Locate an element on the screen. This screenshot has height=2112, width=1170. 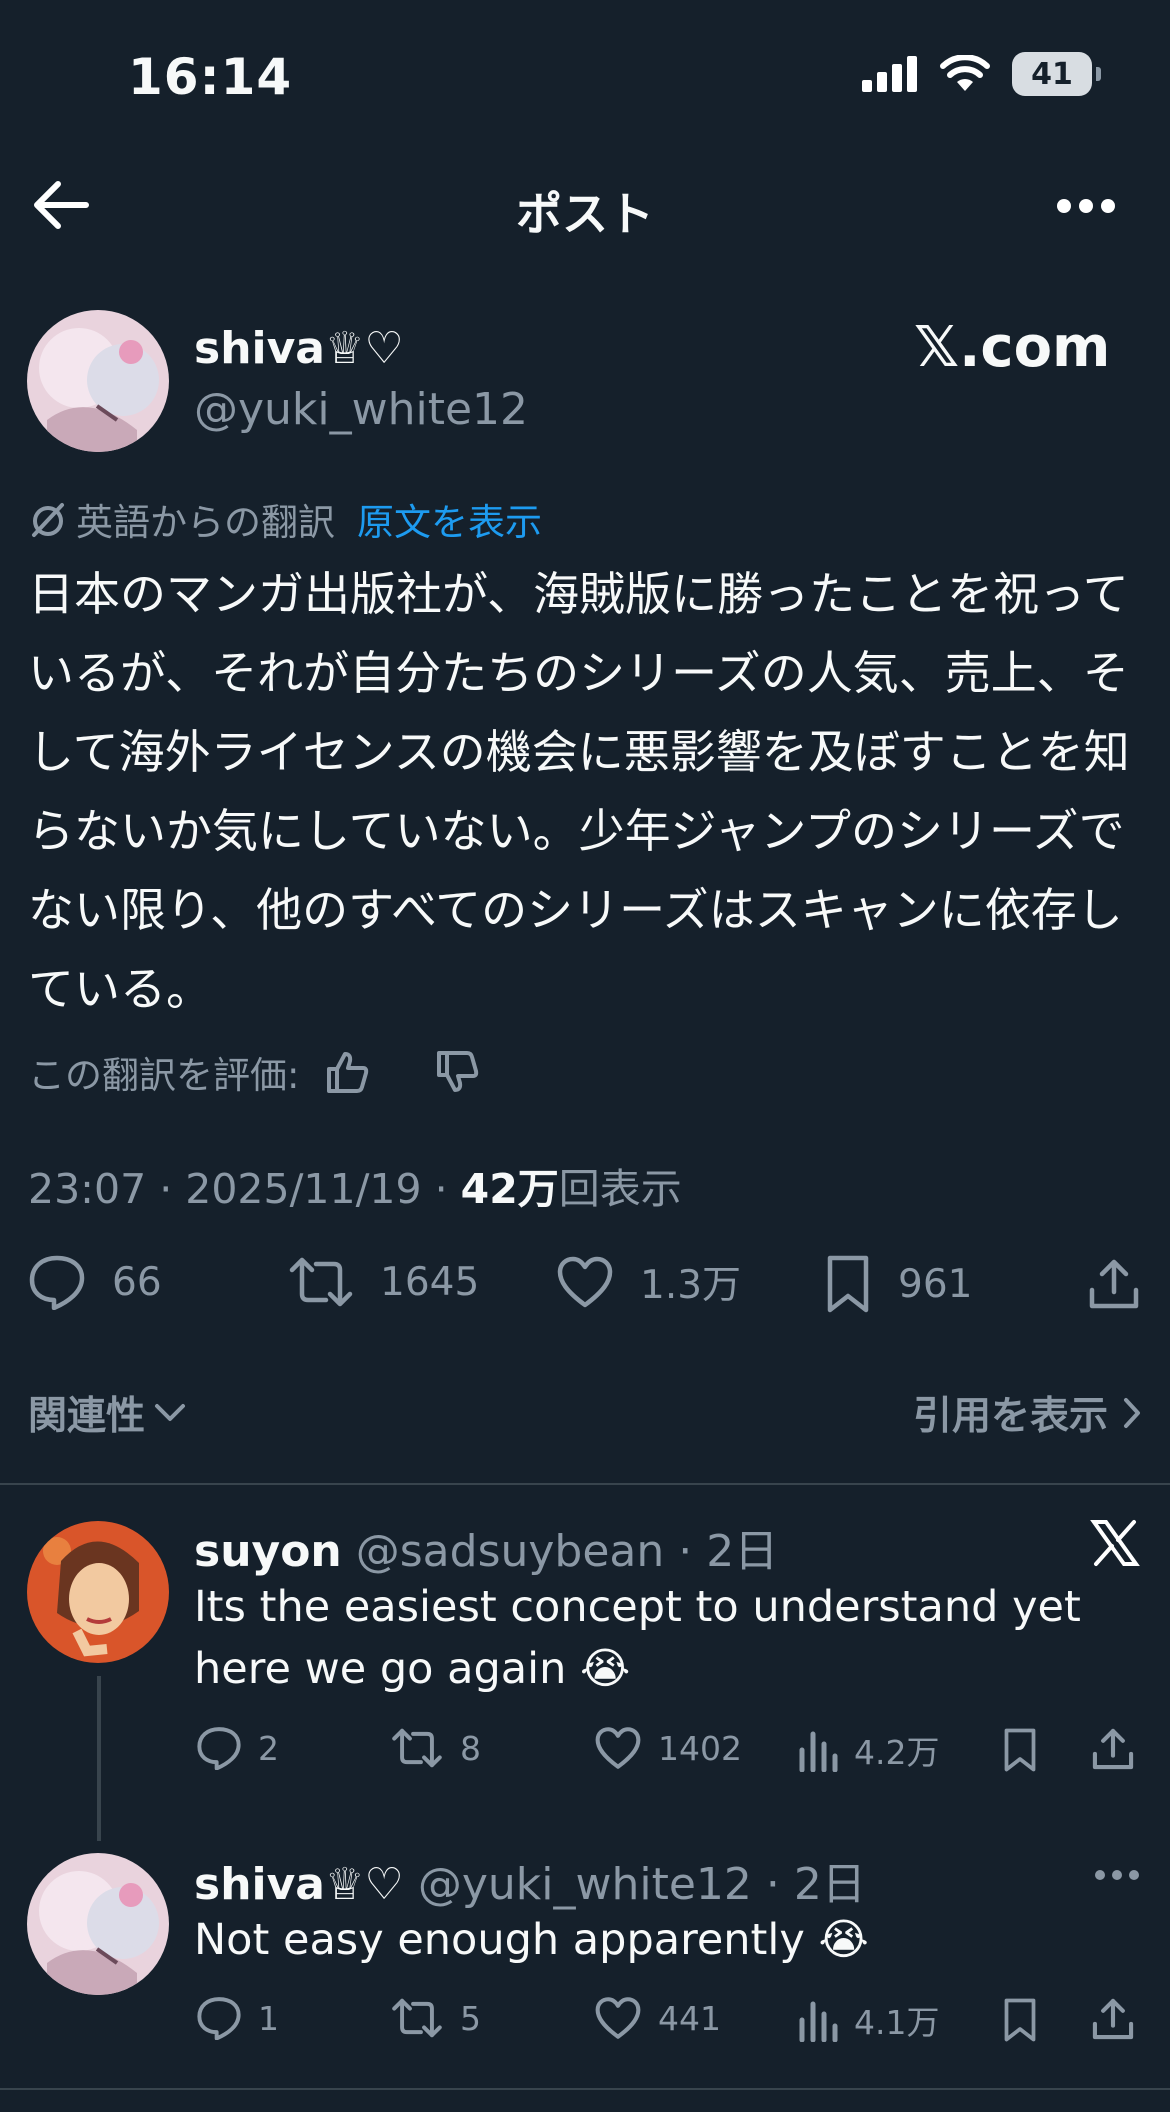
translation-label: 英語からの翻訳 is located at coordinates (205, 522).